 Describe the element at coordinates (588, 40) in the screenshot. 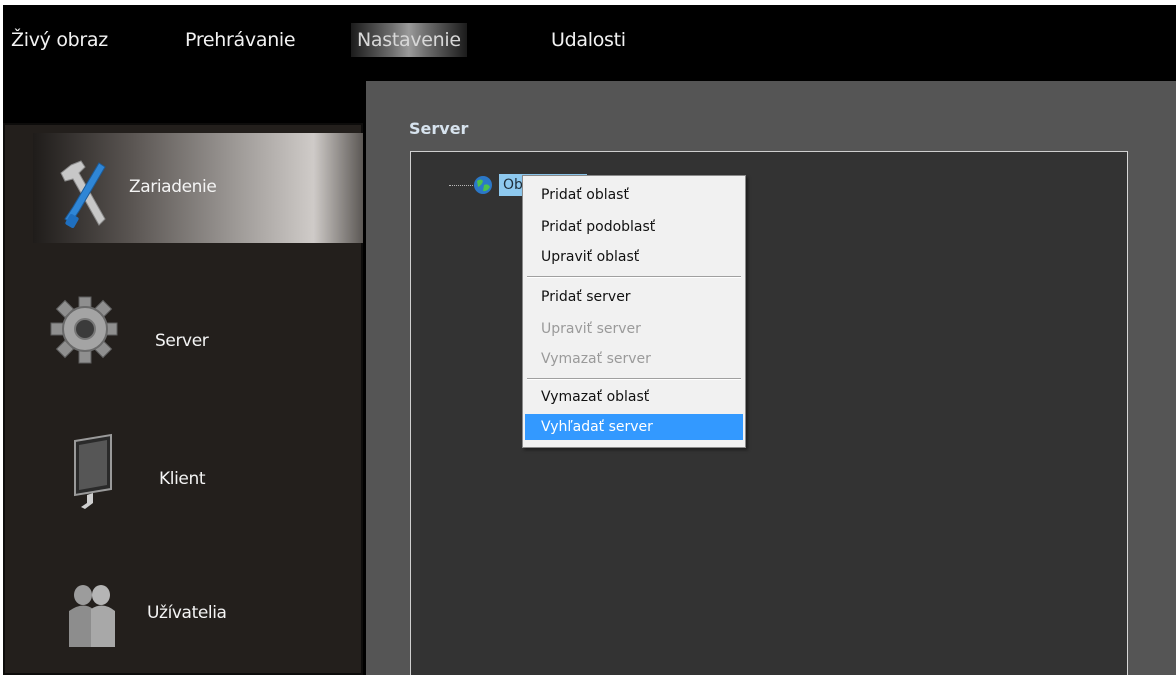

I see `tab-events: Udalosti` at that location.